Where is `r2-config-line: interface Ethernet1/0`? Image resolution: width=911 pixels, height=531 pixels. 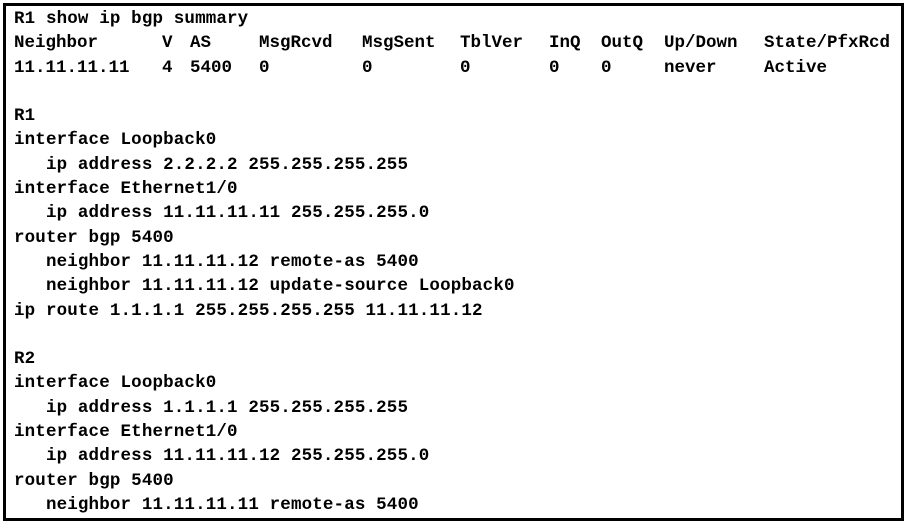
r2-config-line: interface Ethernet1/0 is located at coordinates (126, 432).